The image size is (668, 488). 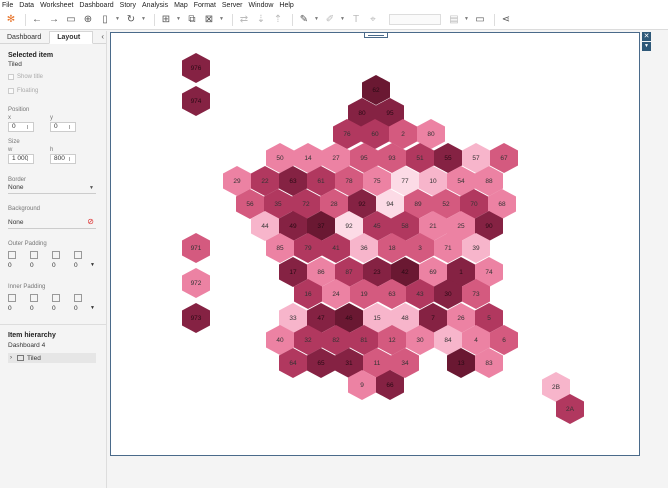 I want to click on w-label: w, so click(x=10, y=150).